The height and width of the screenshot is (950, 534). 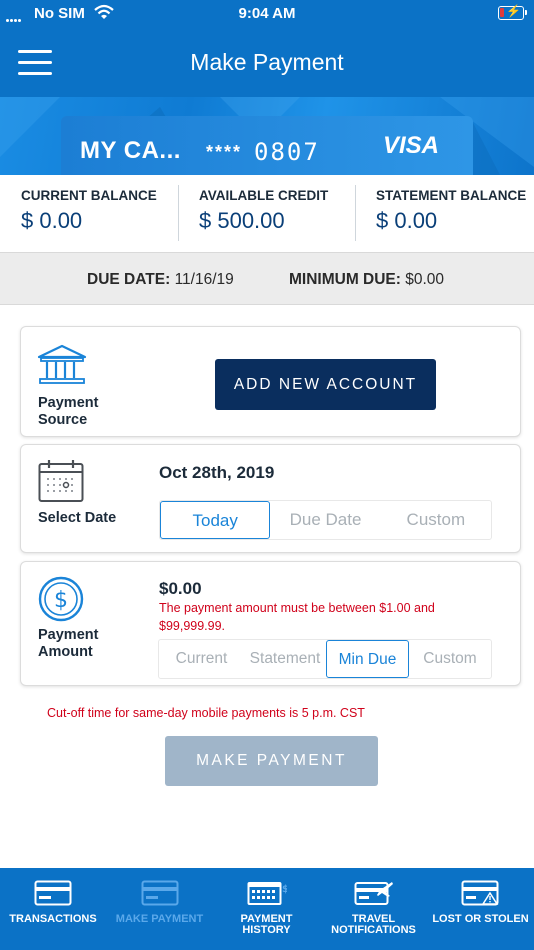 I want to click on tab-payment-history: $ PAYMENT HISTORY, so click(x=266, y=909).